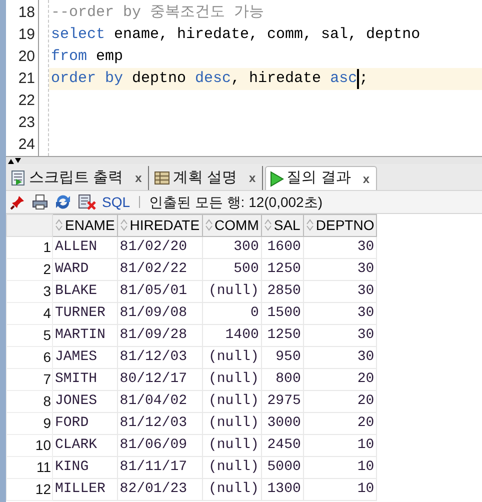 This screenshot has width=482, height=502. I want to click on table-cell: 81/06/09, so click(159, 445).